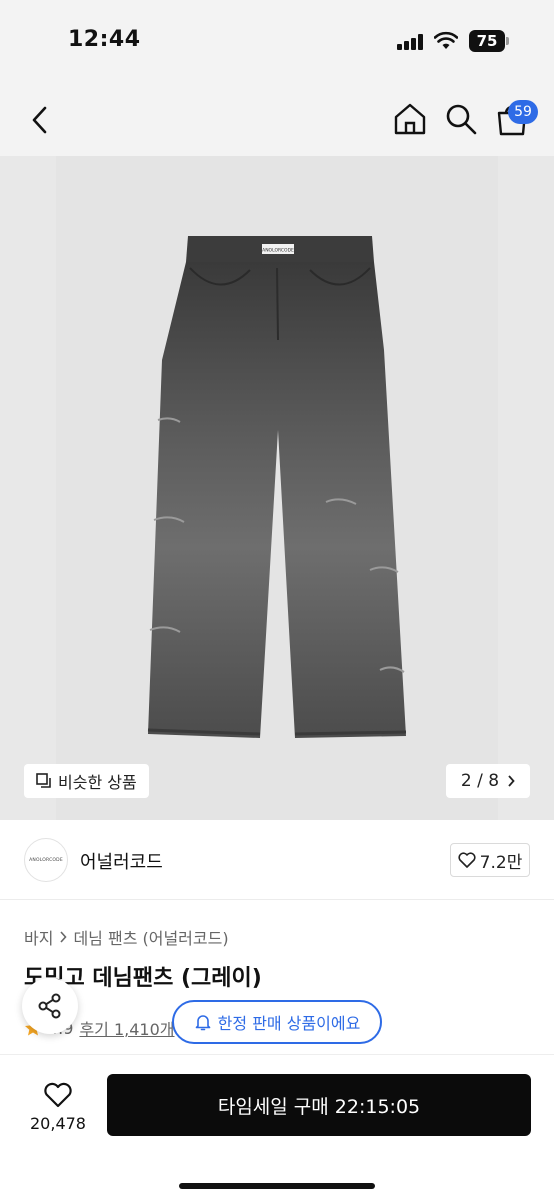 This screenshot has width=554, height=1200. Describe the element at coordinates (121, 861) in the screenshot. I see `brand-name: 어널러코드` at that location.